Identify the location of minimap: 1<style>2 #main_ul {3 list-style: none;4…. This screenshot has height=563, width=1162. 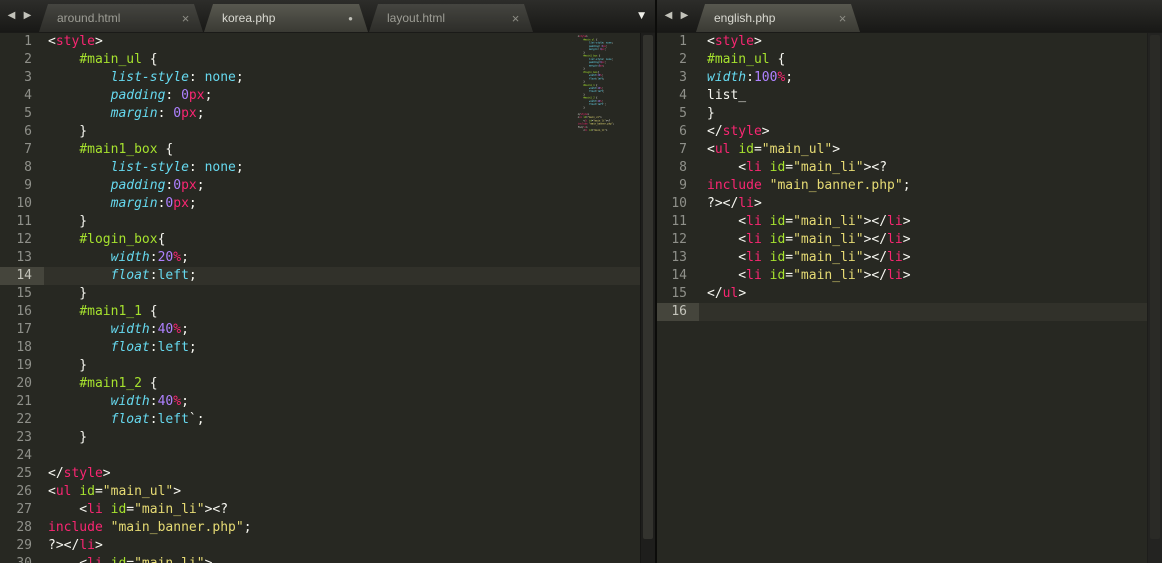
(608, 297).